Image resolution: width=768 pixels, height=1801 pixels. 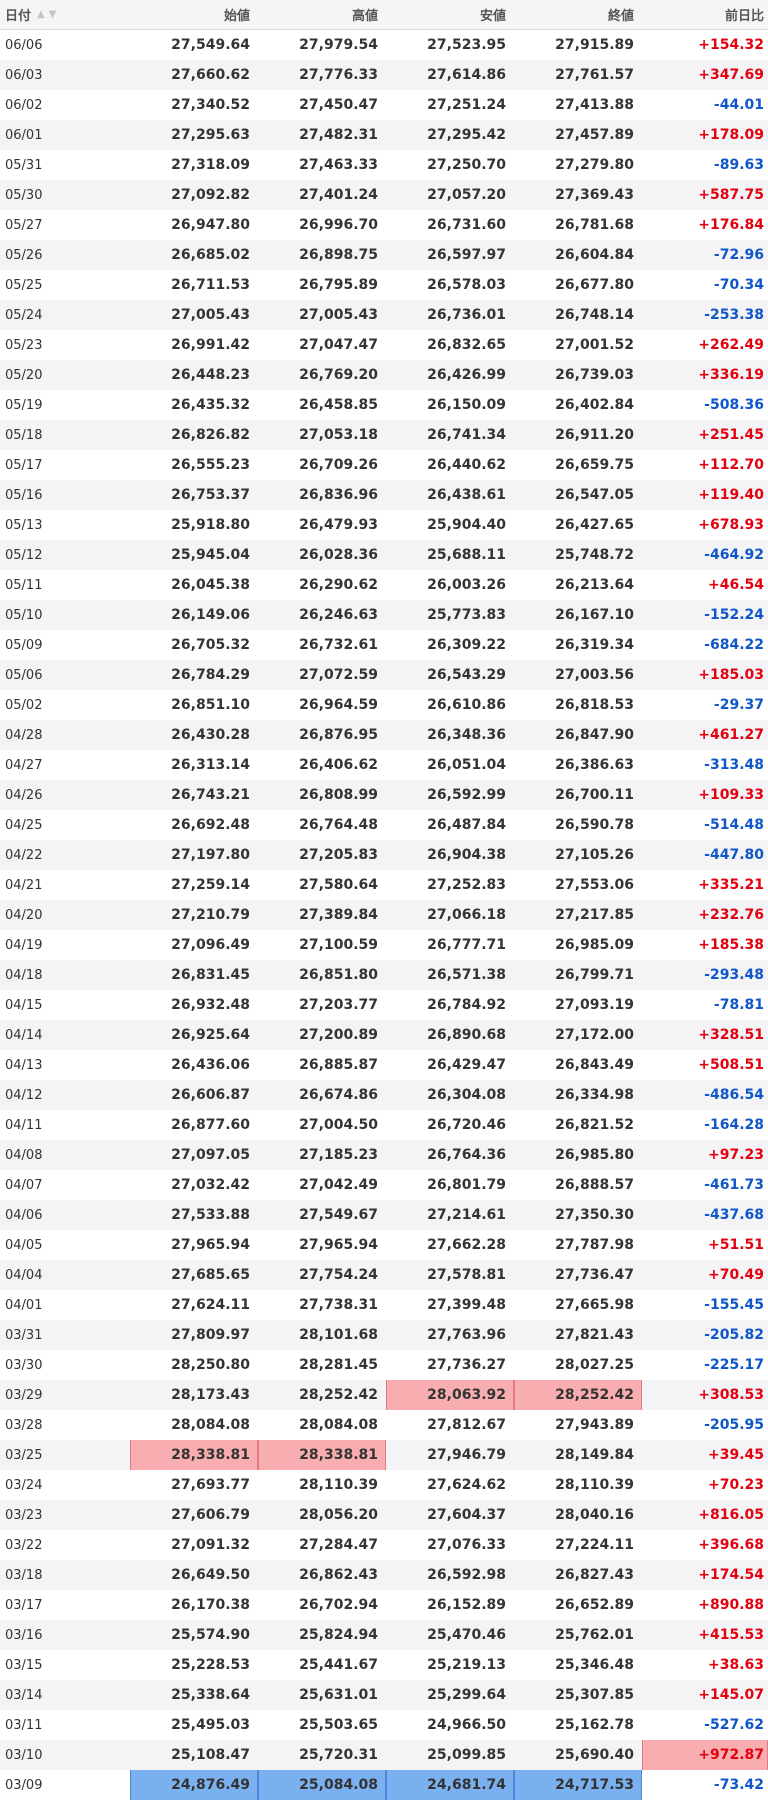 What do you see at coordinates (734, 765) in the screenshot?
I see `cell-change: -313.48` at bounding box center [734, 765].